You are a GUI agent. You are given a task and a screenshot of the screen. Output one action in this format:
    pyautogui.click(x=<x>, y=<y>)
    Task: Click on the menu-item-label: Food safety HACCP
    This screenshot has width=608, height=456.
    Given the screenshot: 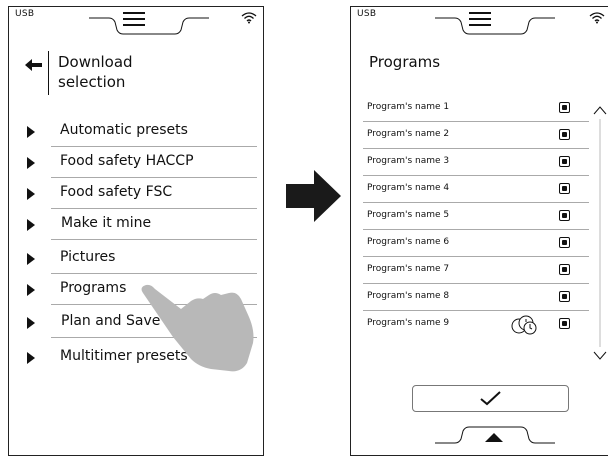 What is the action you would take?
    pyautogui.click(x=127, y=161)
    